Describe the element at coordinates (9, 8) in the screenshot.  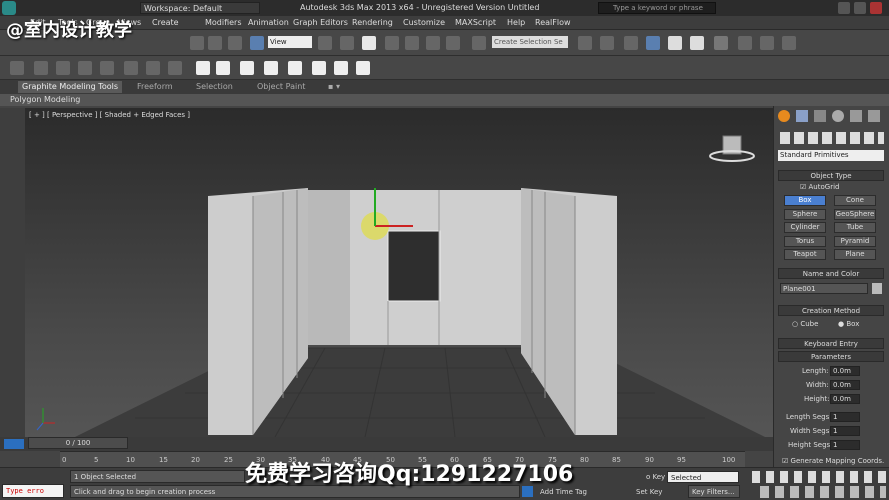
I see `app-logo-icon` at that location.